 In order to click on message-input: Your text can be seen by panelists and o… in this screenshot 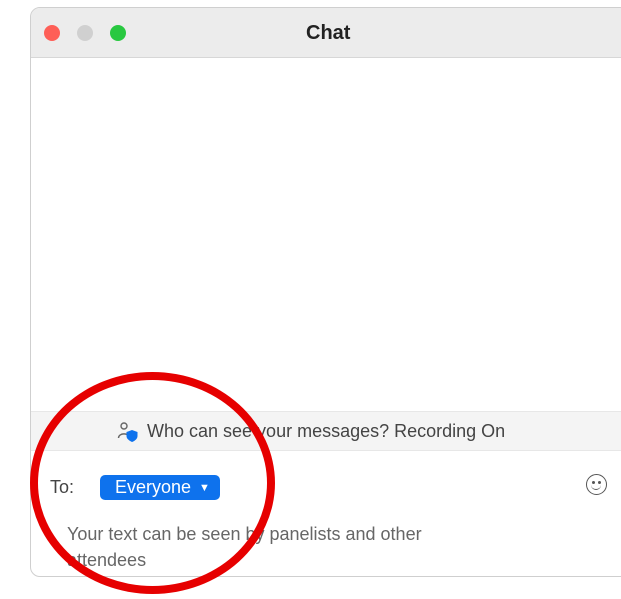, I will do `click(277, 547)`.